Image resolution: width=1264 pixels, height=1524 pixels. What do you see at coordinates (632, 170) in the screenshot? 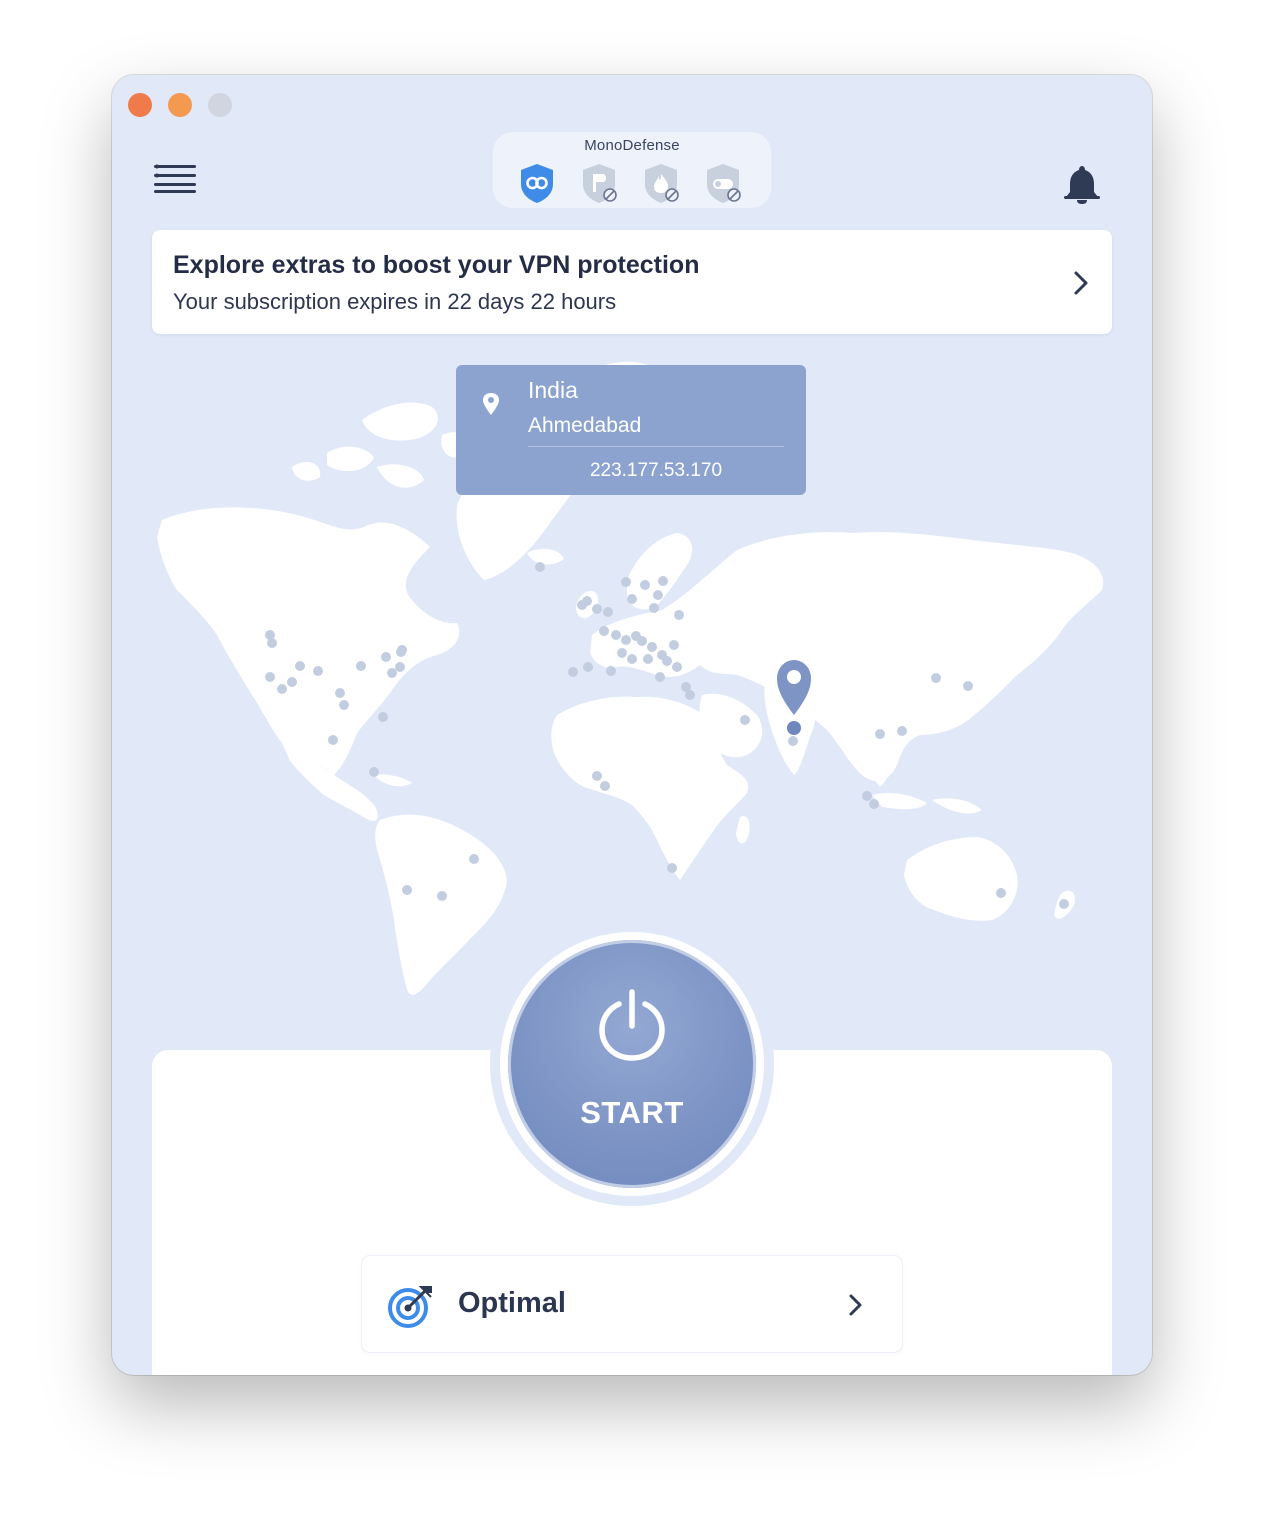
I see `monodefense-switcher: MonoDefense` at bounding box center [632, 170].